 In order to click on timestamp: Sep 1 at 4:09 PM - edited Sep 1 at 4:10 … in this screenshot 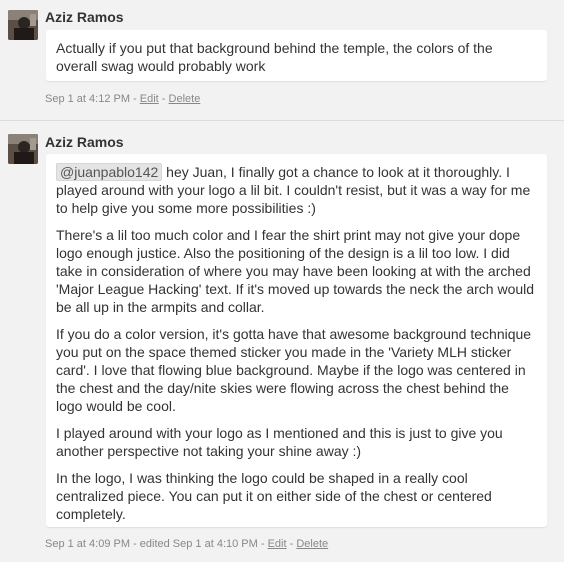, I will do `click(151, 544)`.